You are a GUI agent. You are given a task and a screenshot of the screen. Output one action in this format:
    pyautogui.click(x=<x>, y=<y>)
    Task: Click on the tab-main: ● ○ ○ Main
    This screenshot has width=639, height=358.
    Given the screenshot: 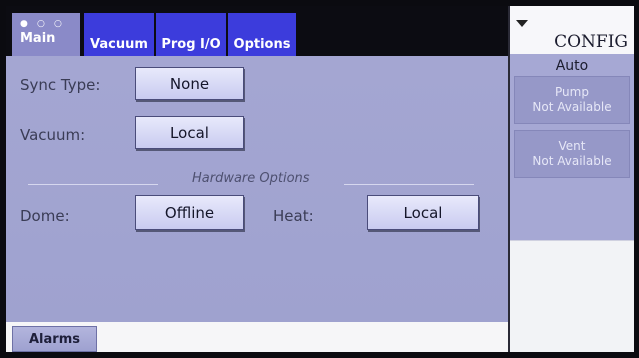 What is the action you would take?
    pyautogui.click(x=46, y=34)
    